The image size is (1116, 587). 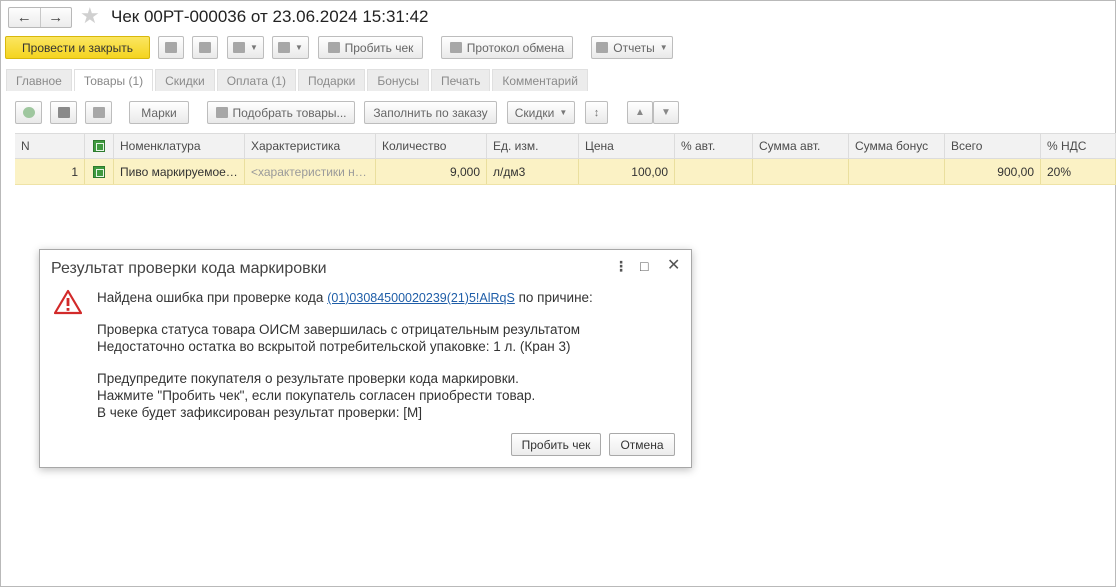 I want to click on scan-barcode-button, so click(x=63, y=112).